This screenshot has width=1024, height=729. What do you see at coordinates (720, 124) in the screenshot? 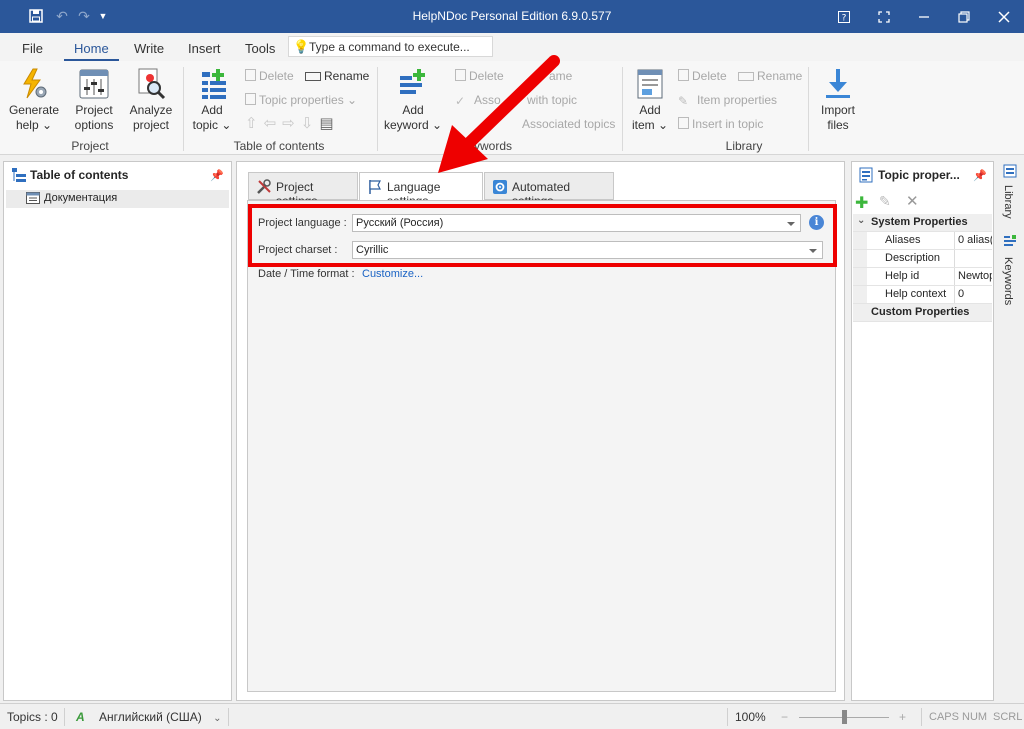
I see `insert-in-topic-button: Insert in topic` at bounding box center [720, 124].